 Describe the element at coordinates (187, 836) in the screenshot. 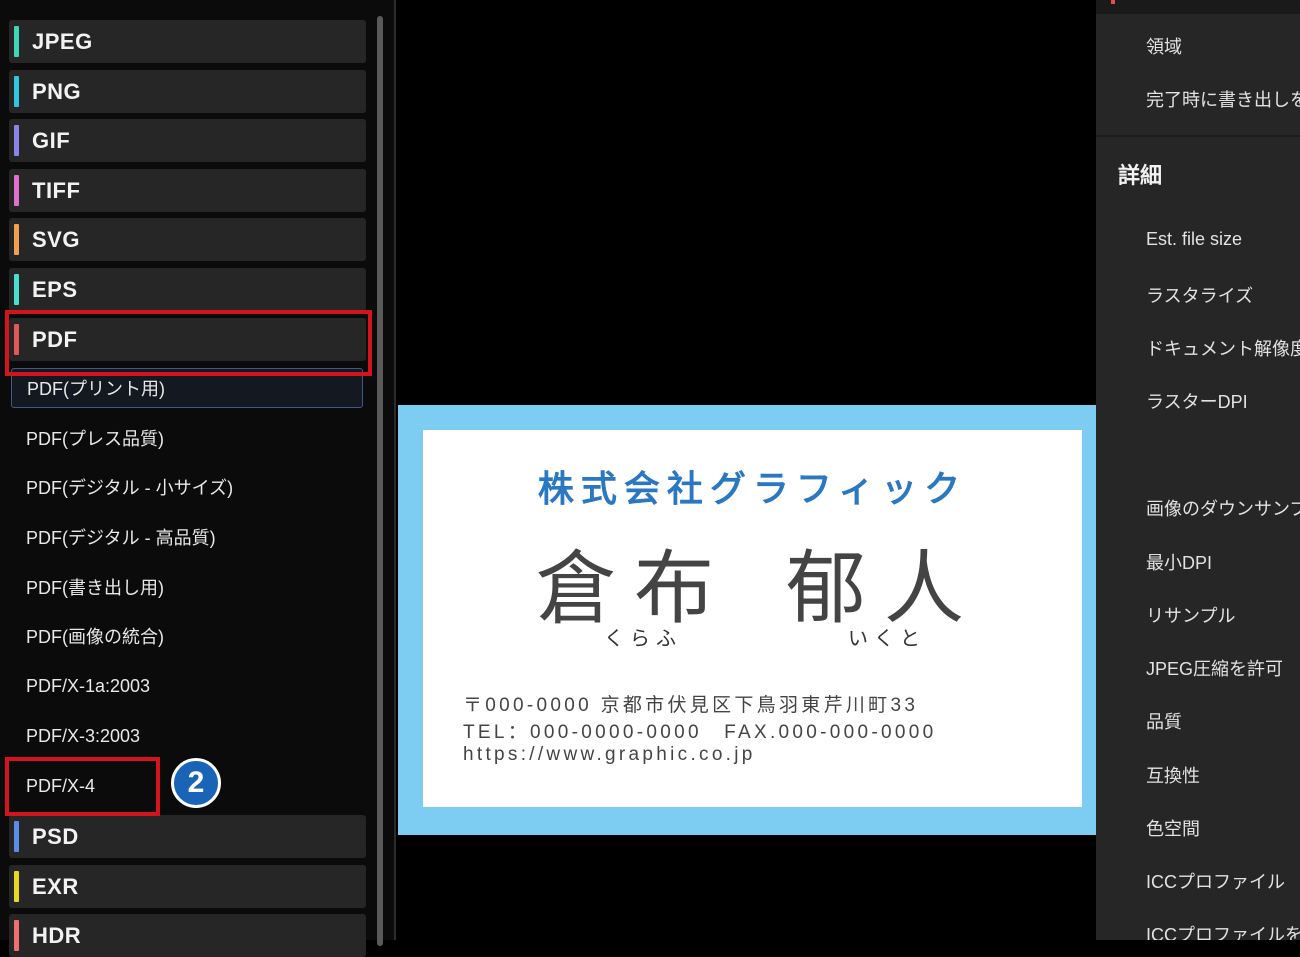

I see `format-row-psd: PSD` at that location.